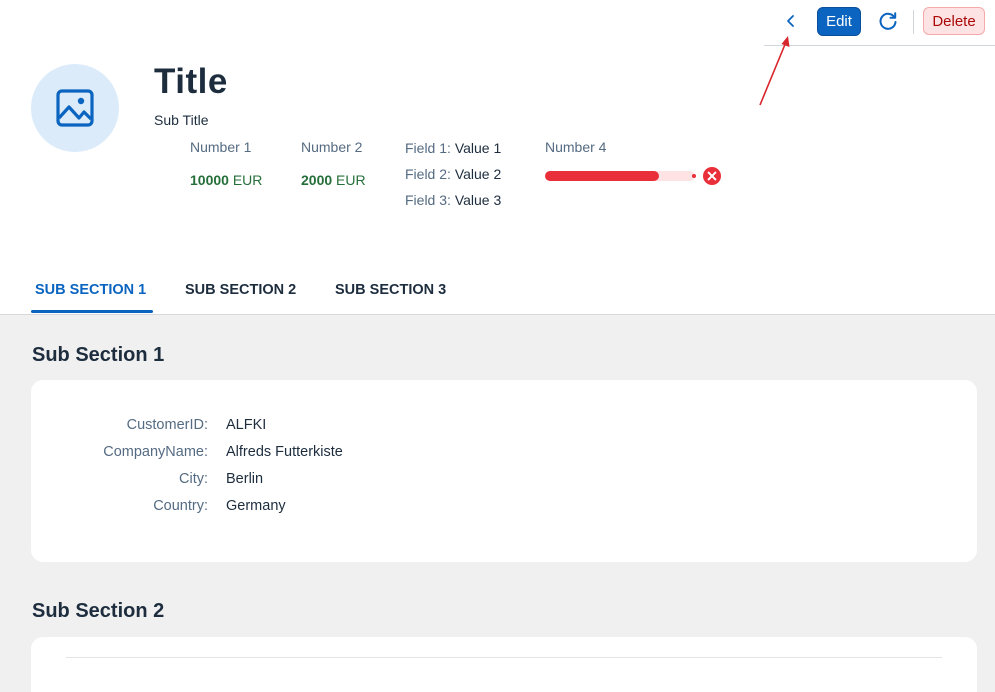  I want to click on kpi-value: 2000 EUR, so click(333, 180).